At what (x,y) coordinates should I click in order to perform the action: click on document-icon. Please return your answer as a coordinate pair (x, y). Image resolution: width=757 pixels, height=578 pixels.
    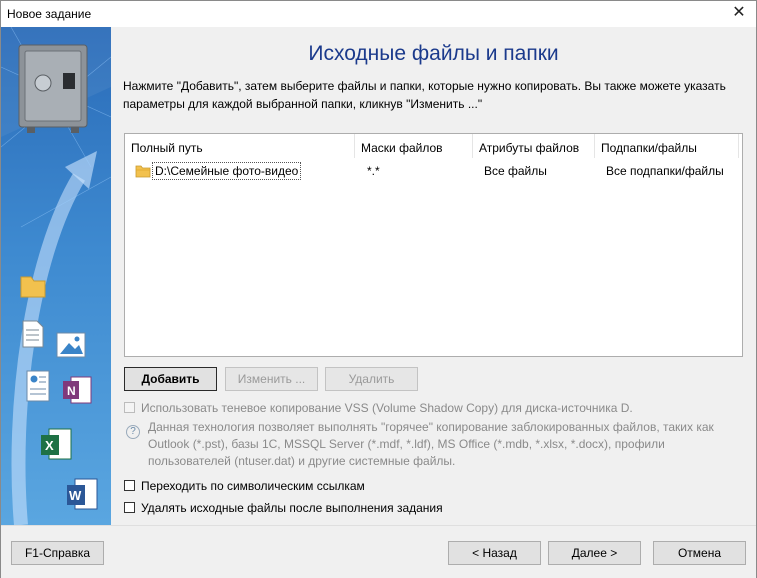
    Looking at the image, I should click on (33, 334).